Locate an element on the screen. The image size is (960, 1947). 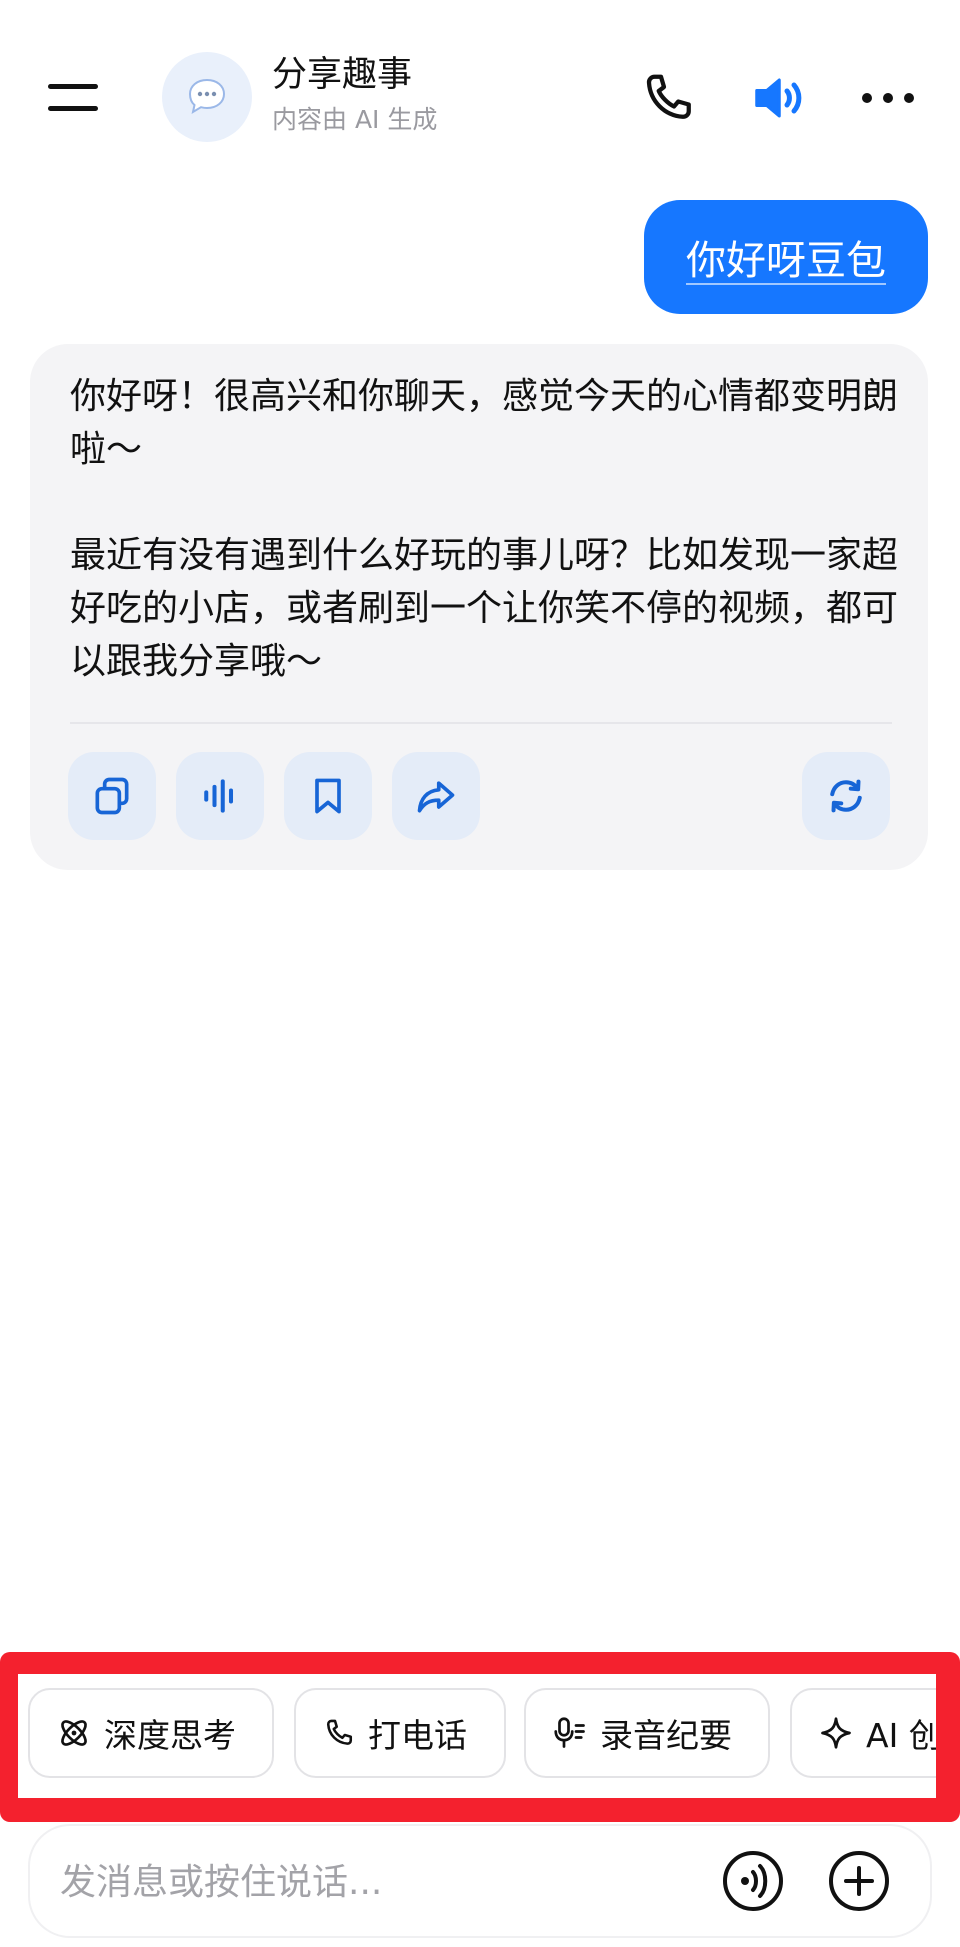
quick-action-bar: 深度思考 打电话 录音纪要 AI 创 is located at coordinates (477, 1736).